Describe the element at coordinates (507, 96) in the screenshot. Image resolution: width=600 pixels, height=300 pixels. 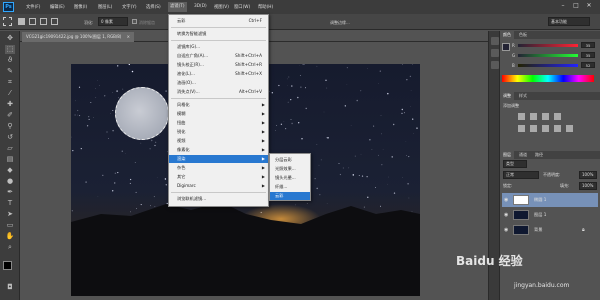
I see `tab-adjustments: 调整` at that location.